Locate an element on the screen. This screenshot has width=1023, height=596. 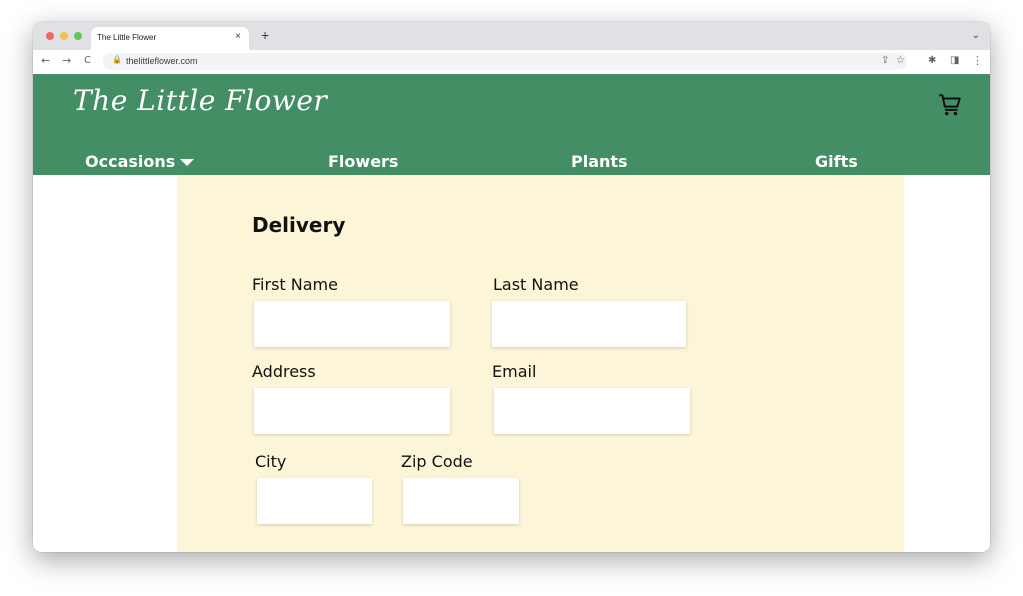
tab-close-icon: × is located at coordinates (238, 36).